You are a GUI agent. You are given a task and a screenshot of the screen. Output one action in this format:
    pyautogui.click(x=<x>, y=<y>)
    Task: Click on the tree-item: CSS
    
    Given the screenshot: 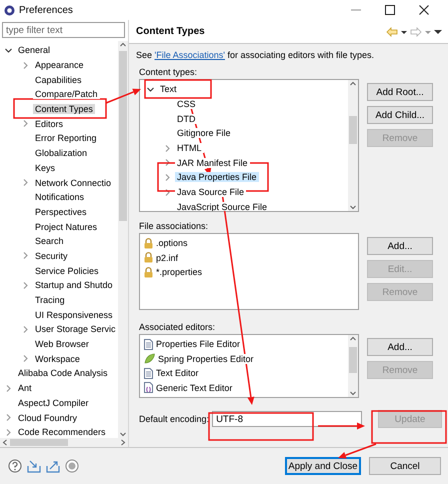 What is the action you would take?
    pyautogui.click(x=186, y=104)
    